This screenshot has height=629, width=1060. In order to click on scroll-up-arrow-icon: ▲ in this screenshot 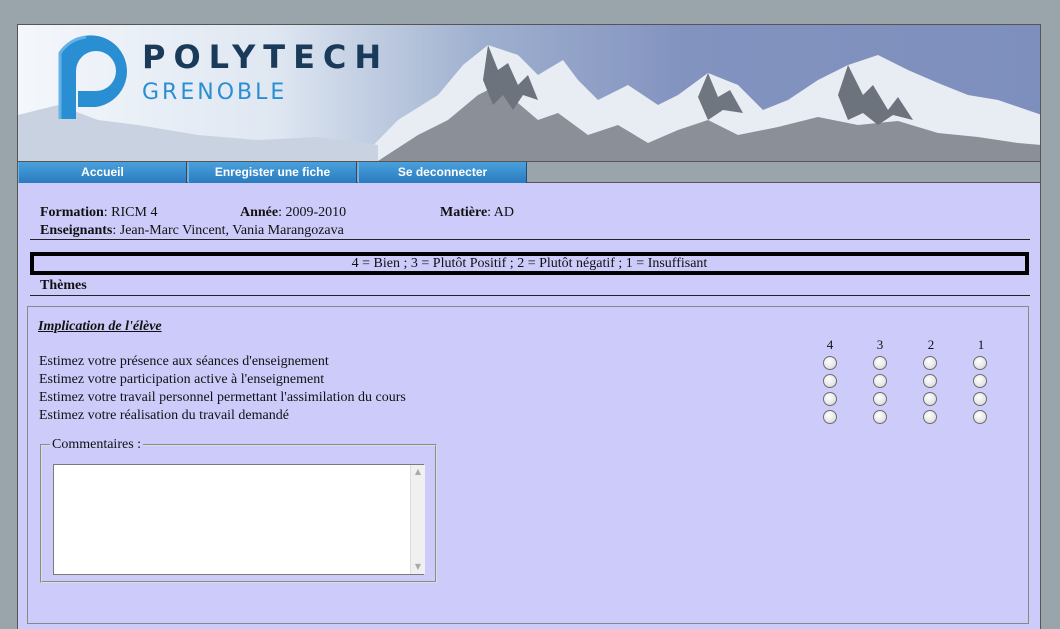, I will do `click(418, 472)`.